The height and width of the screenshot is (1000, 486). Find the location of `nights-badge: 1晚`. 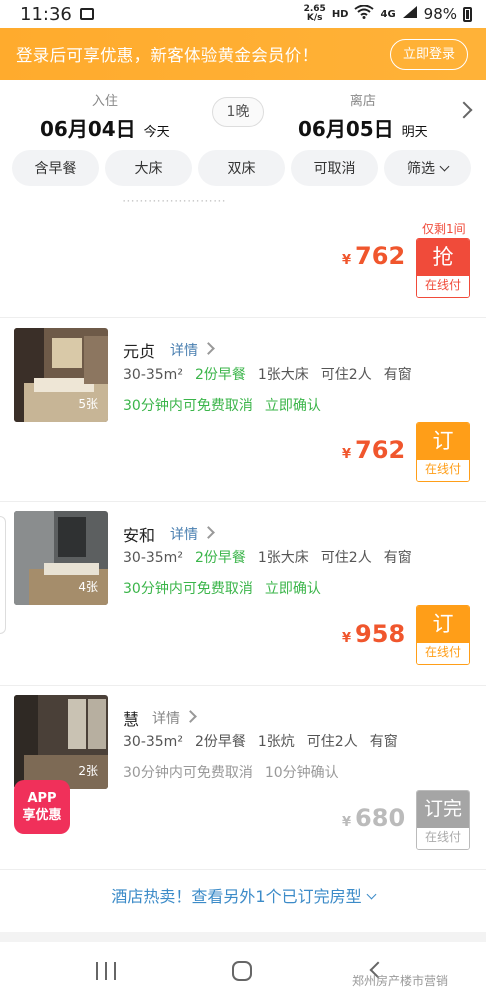

nights-badge: 1晚 is located at coordinates (238, 112).